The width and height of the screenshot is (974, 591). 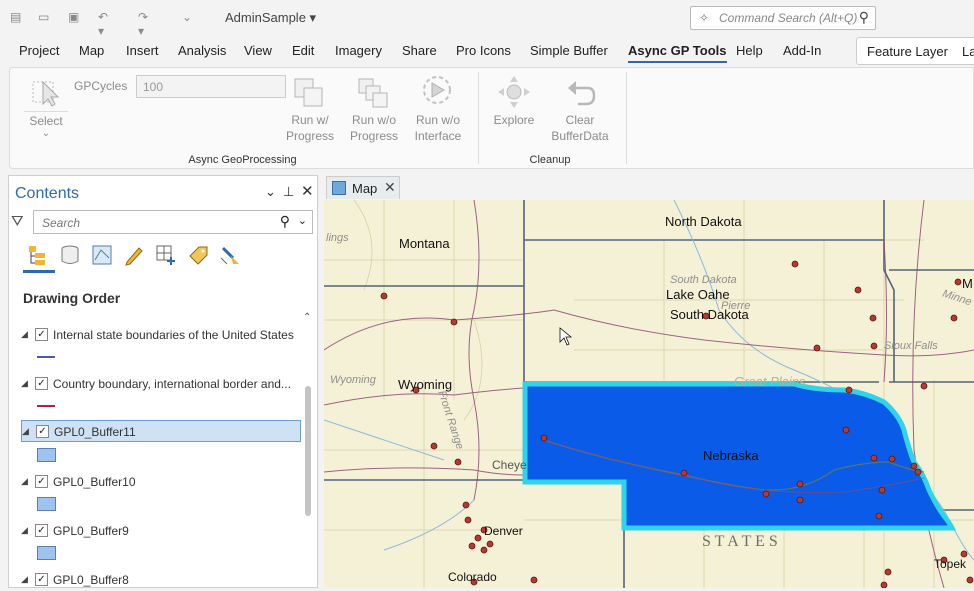 I want to click on select-tool-icon, so click(x=46, y=92).